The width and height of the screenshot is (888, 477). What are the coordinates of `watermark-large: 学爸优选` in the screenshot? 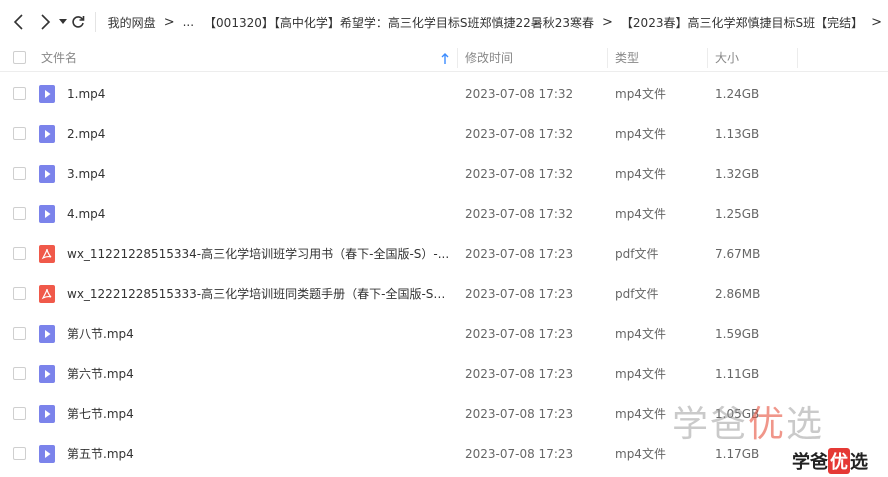 It's located at (748, 421).